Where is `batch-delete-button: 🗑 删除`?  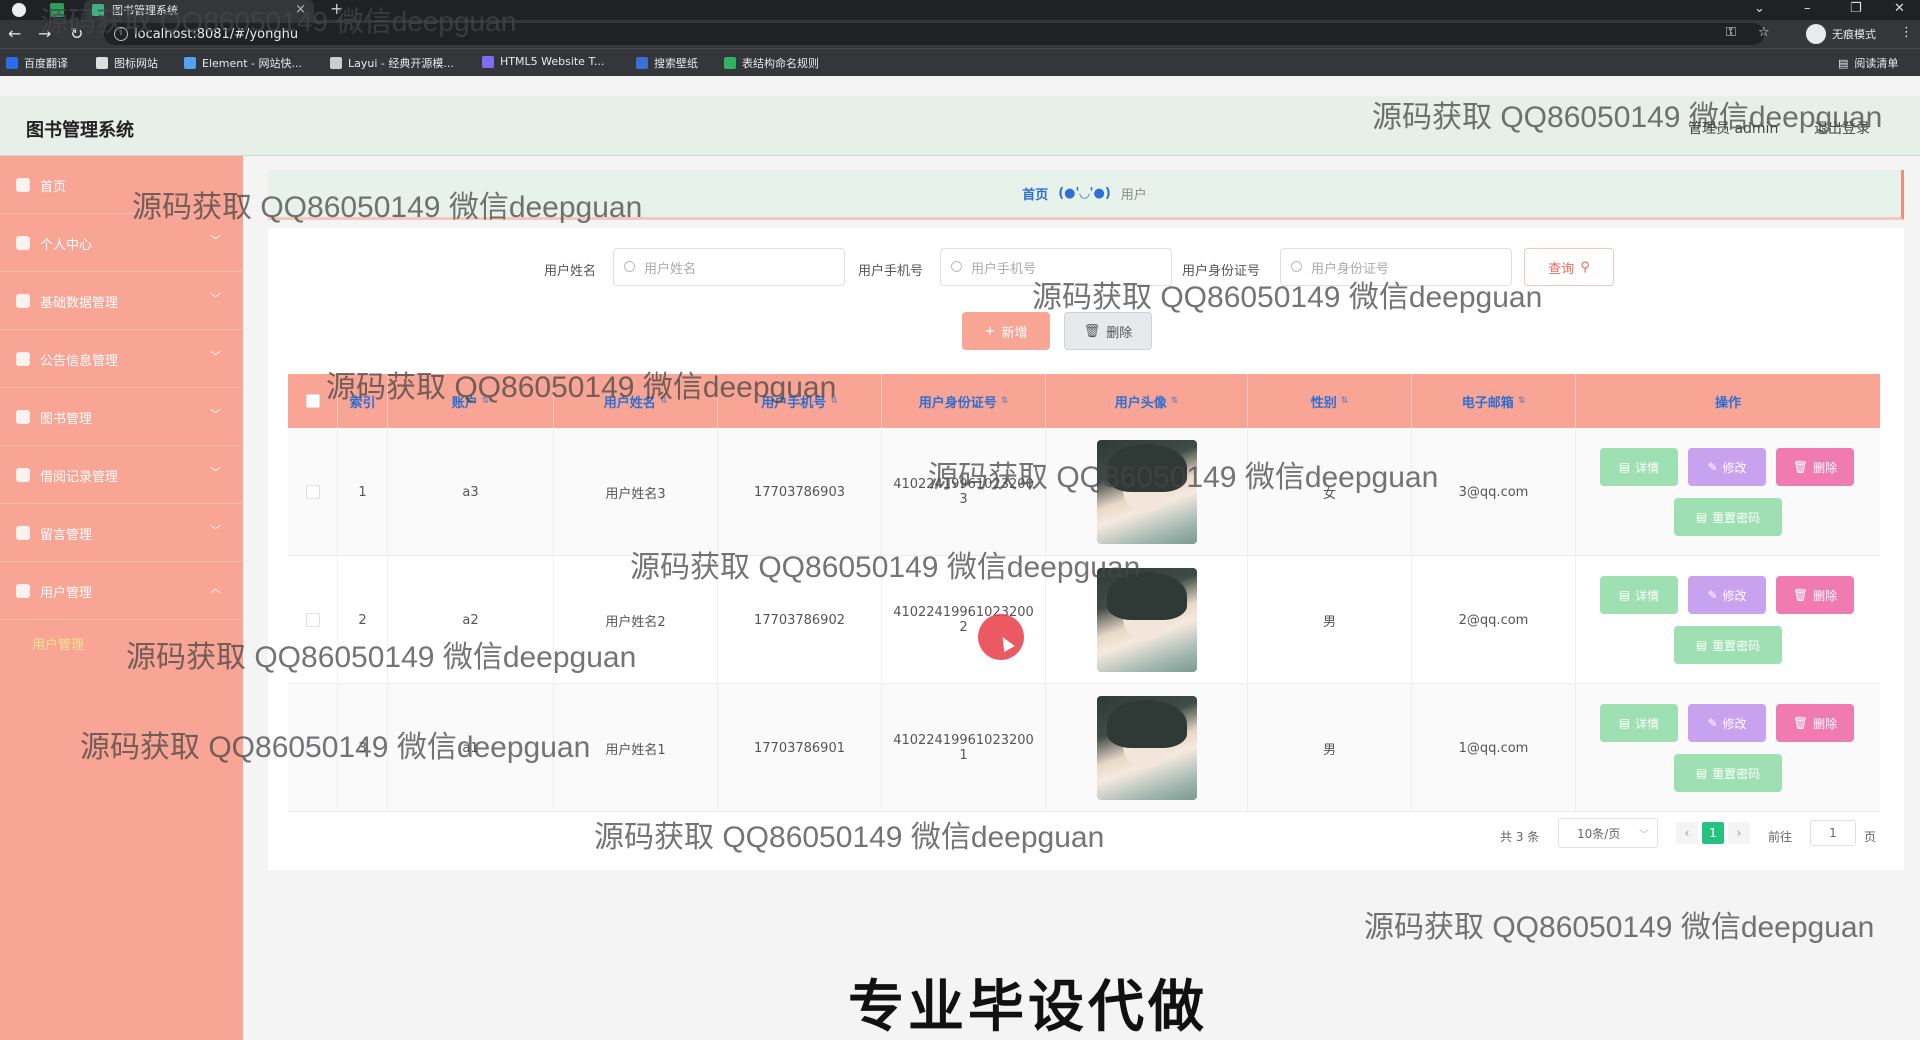
batch-delete-button: 🗑 删除 is located at coordinates (1108, 331).